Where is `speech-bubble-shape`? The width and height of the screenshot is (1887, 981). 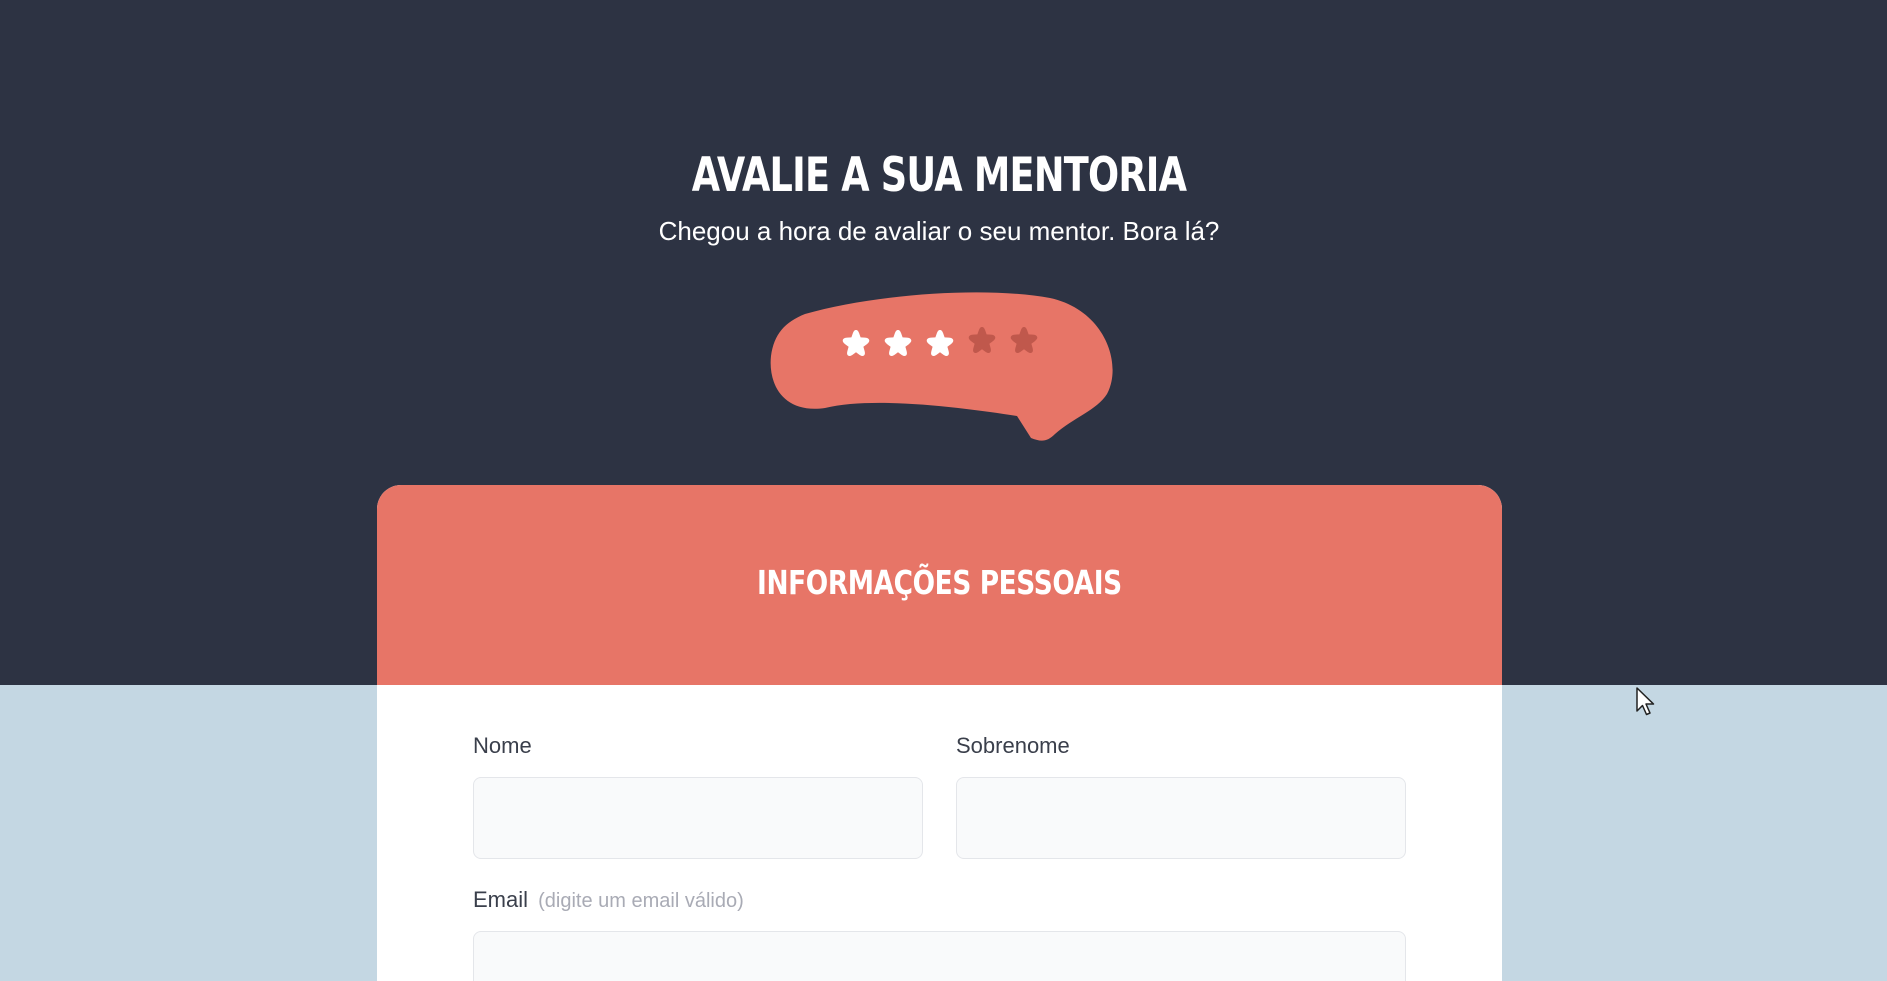 speech-bubble-shape is located at coordinates (941, 366).